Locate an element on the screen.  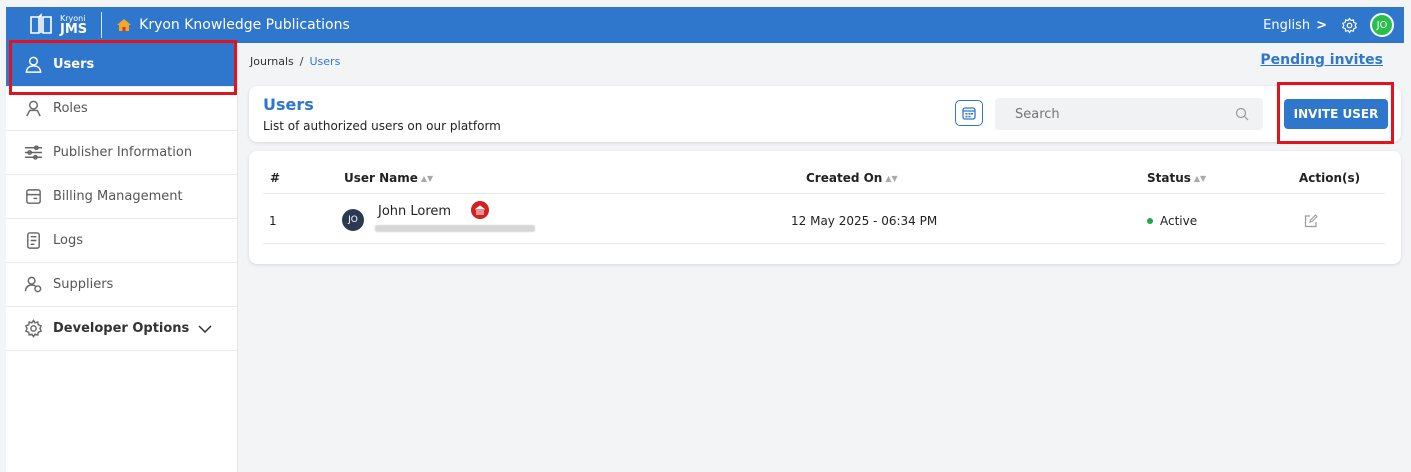
logs-icon is located at coordinates (33, 240).